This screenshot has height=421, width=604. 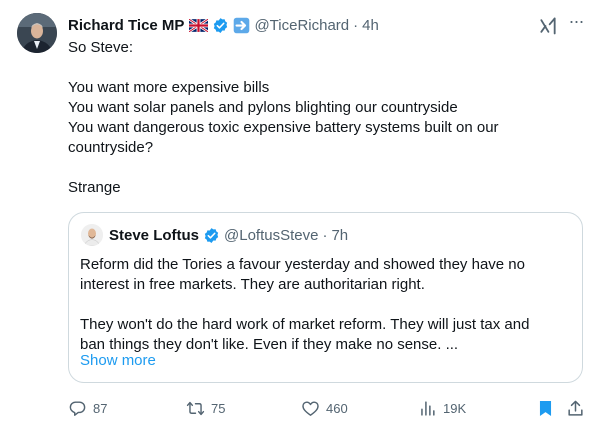 What do you see at coordinates (442, 408) in the screenshot?
I see `views-button: 19K` at bounding box center [442, 408].